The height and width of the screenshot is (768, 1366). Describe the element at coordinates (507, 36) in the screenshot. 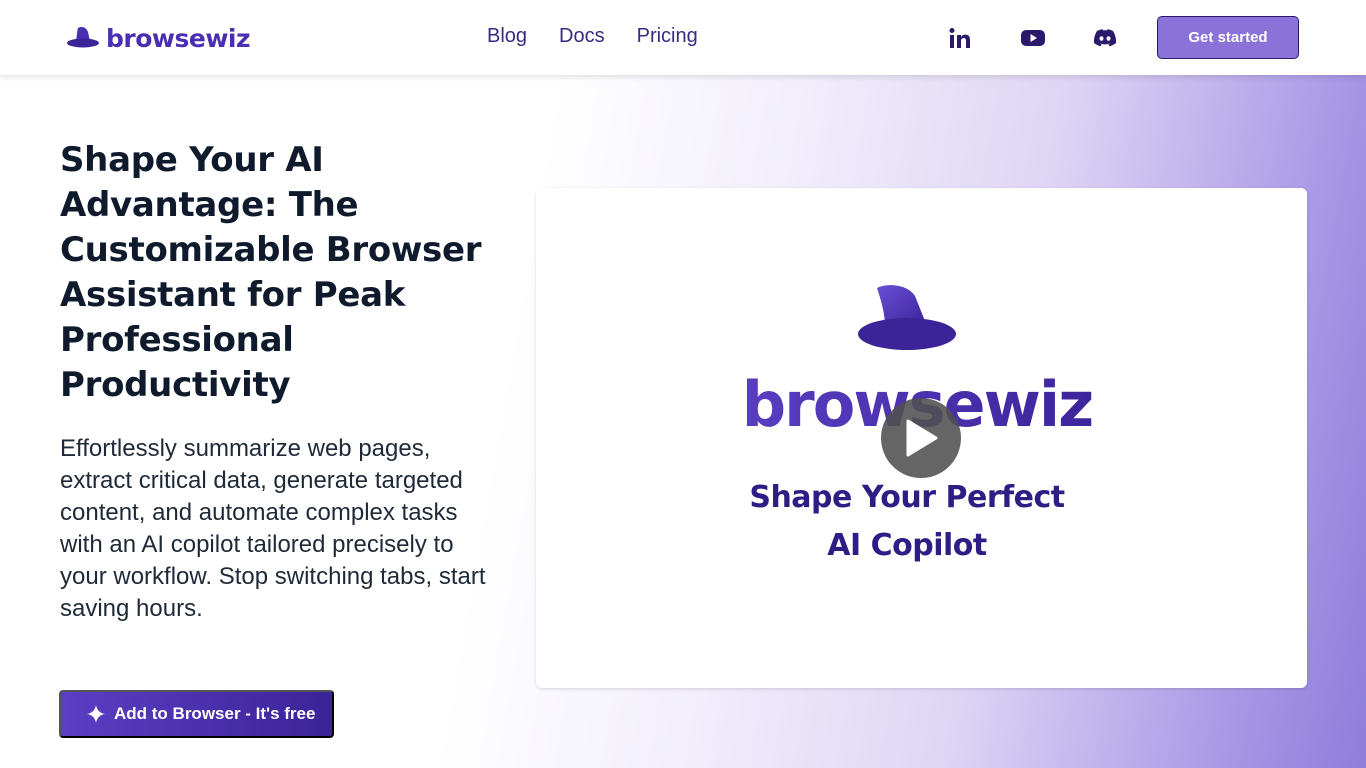

I see `nav-blog-link: Blog` at that location.